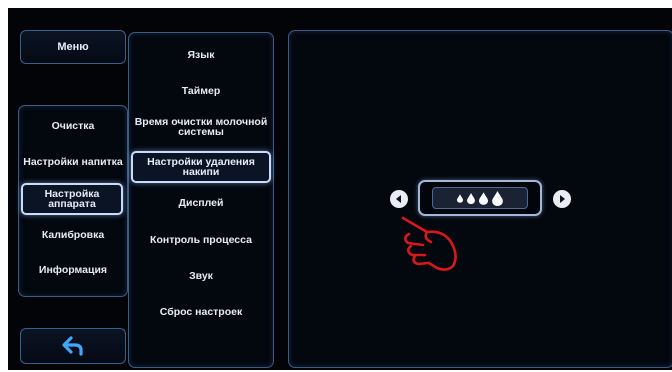 The height and width of the screenshot is (372, 672). I want to click on menu-button: Меню, so click(73, 47).